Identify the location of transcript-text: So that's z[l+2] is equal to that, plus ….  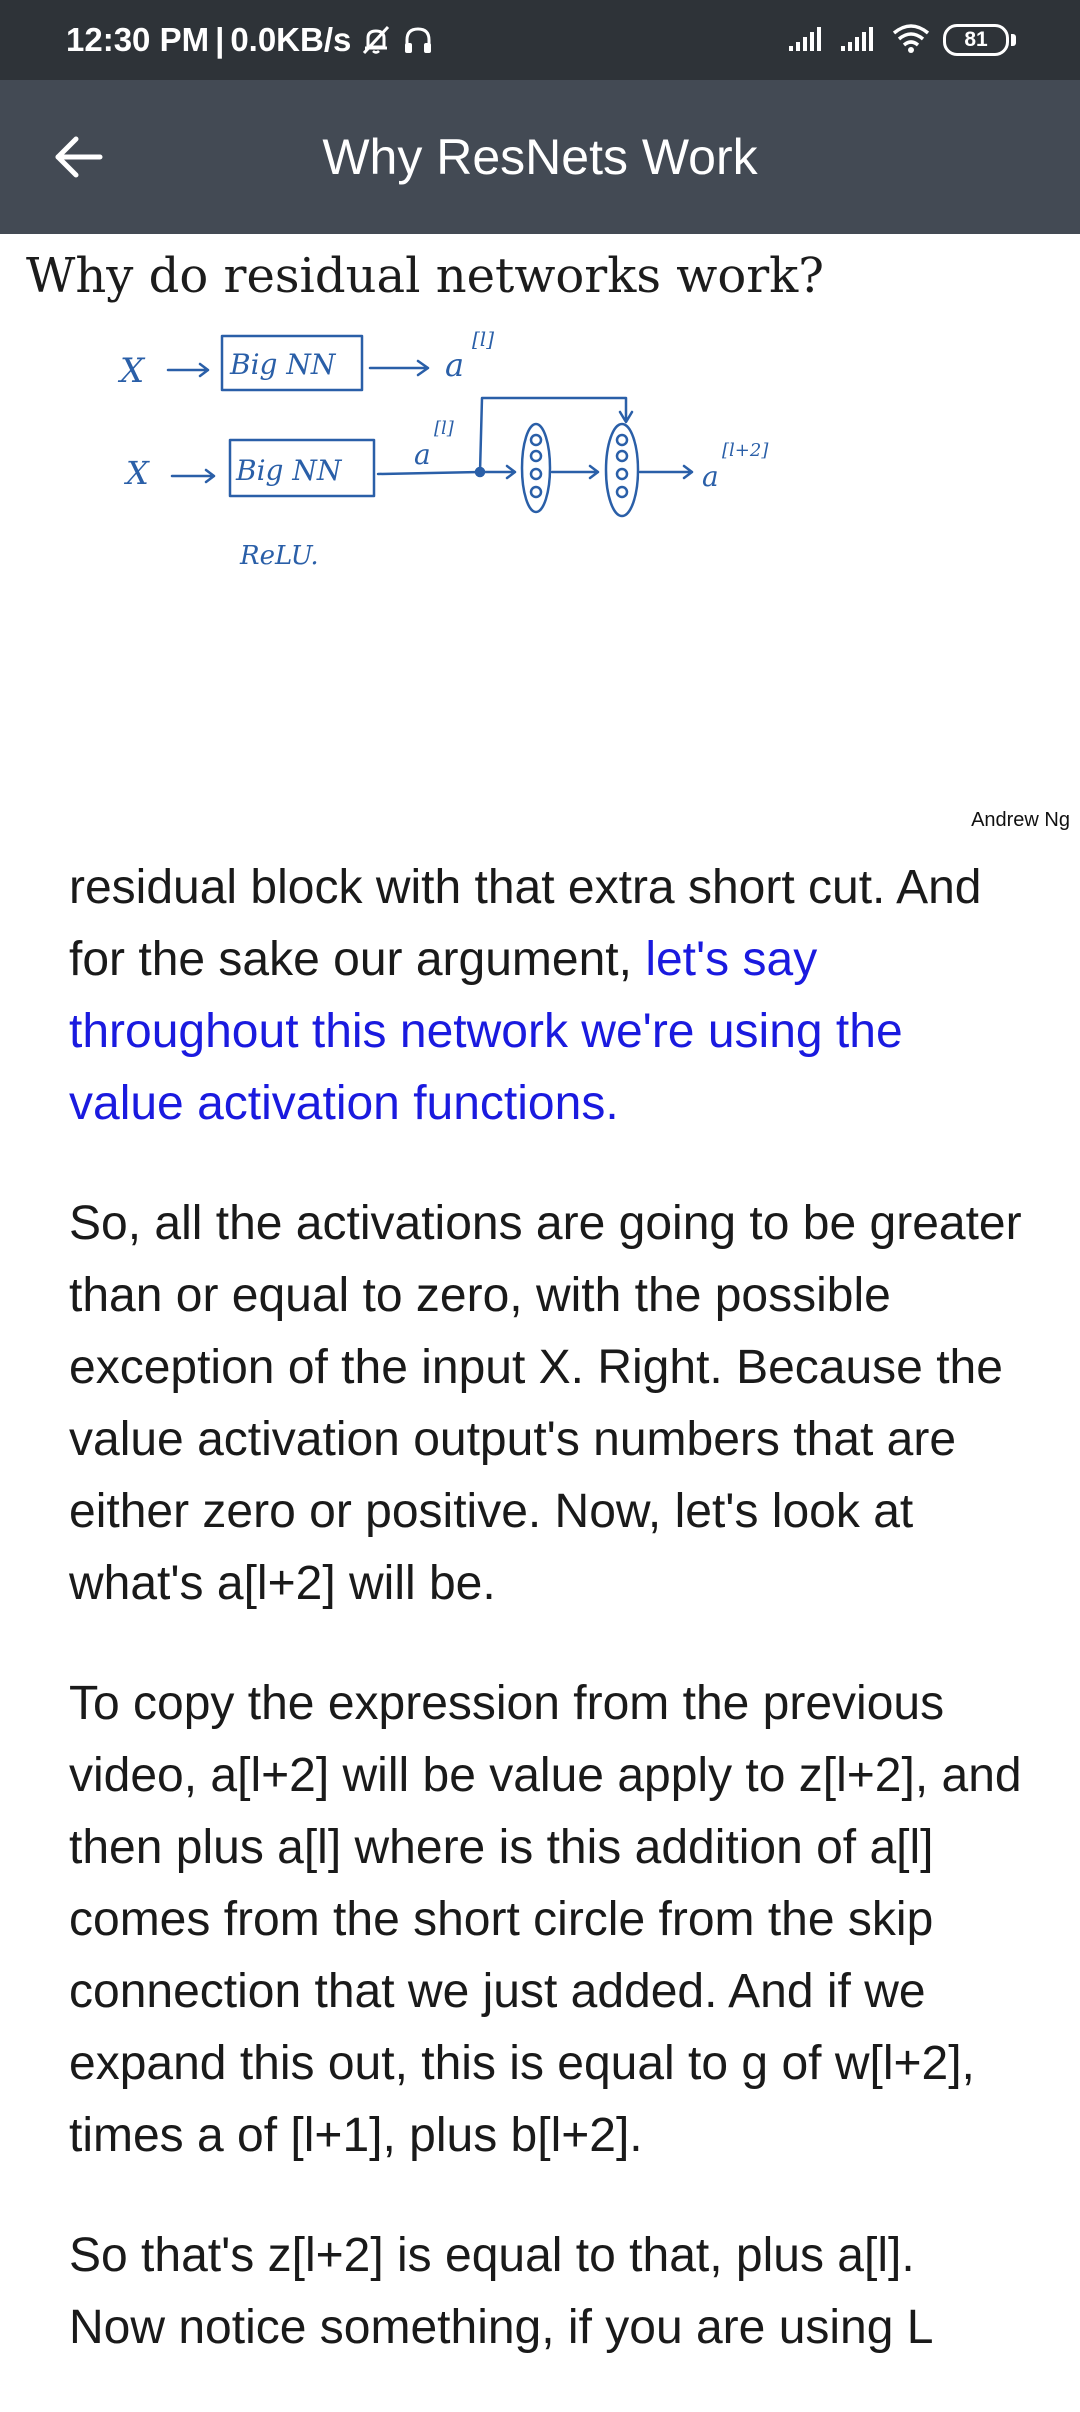
(492, 2255).